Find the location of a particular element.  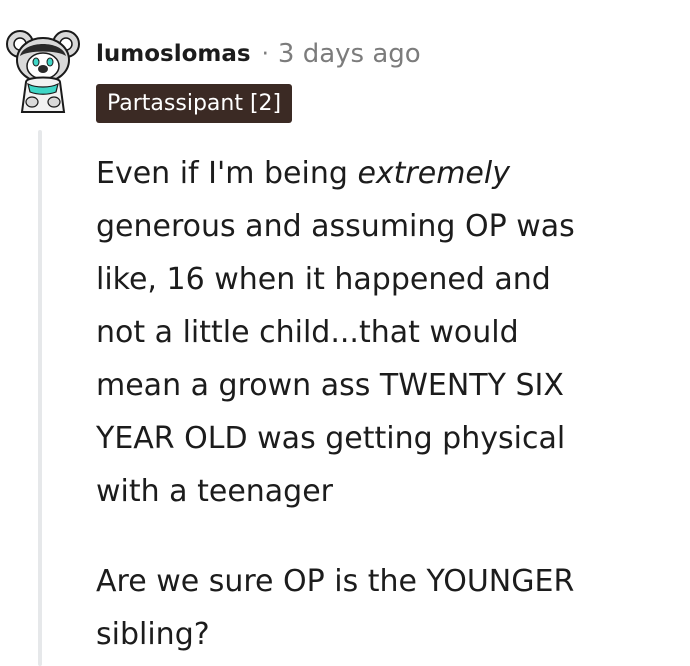

comment-line: YEAR OLD was getting physical is located at coordinates (331, 438).